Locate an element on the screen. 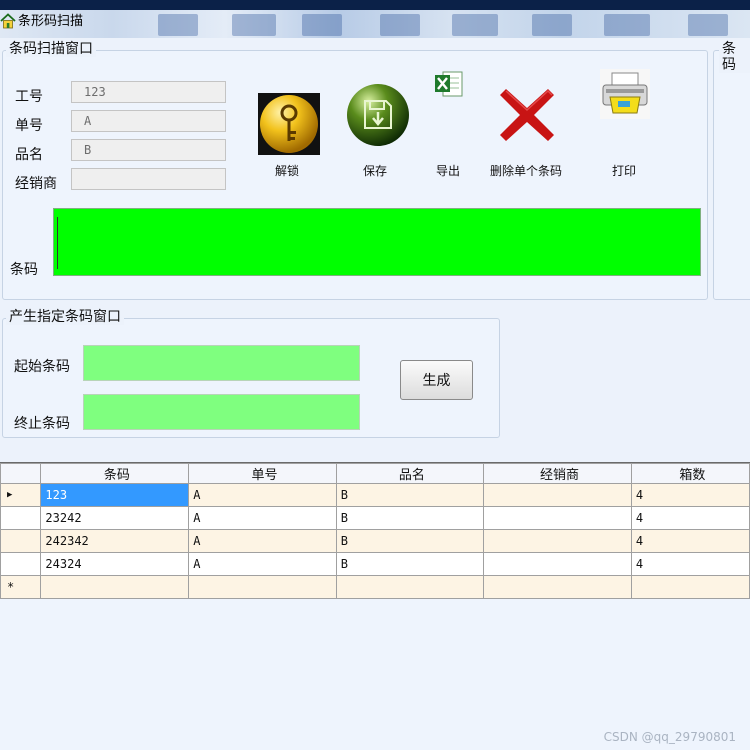 This screenshot has height=750, width=750. table-row: 24324 A B 4 is located at coordinates (375, 564).